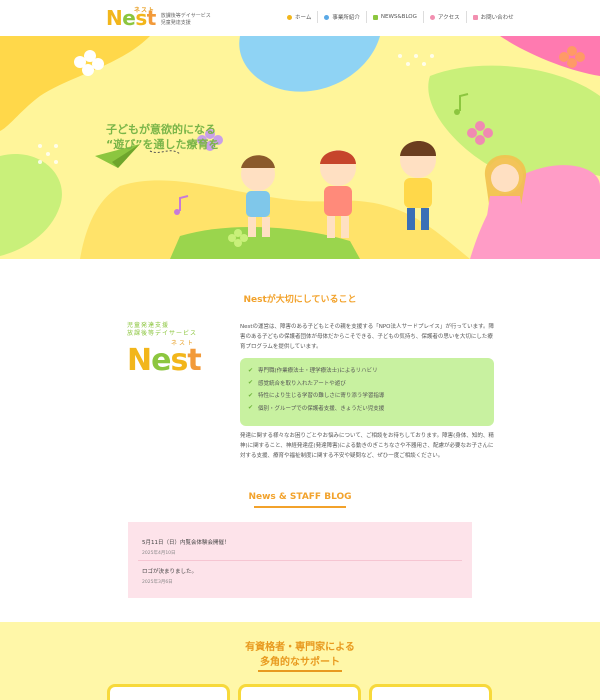 This screenshot has width=600, height=700. What do you see at coordinates (300, 655) in the screenshot?
I see `support-title: 有資格者・専門家による 多角的なサポート` at bounding box center [300, 655].